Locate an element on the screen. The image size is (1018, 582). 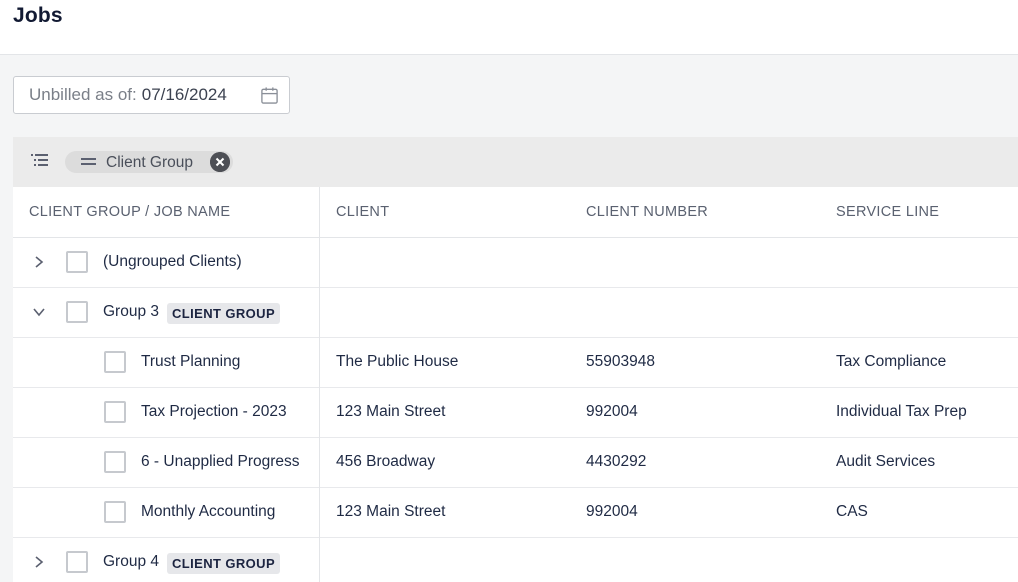
service-line: Individual Tax Prep is located at coordinates (901, 411).